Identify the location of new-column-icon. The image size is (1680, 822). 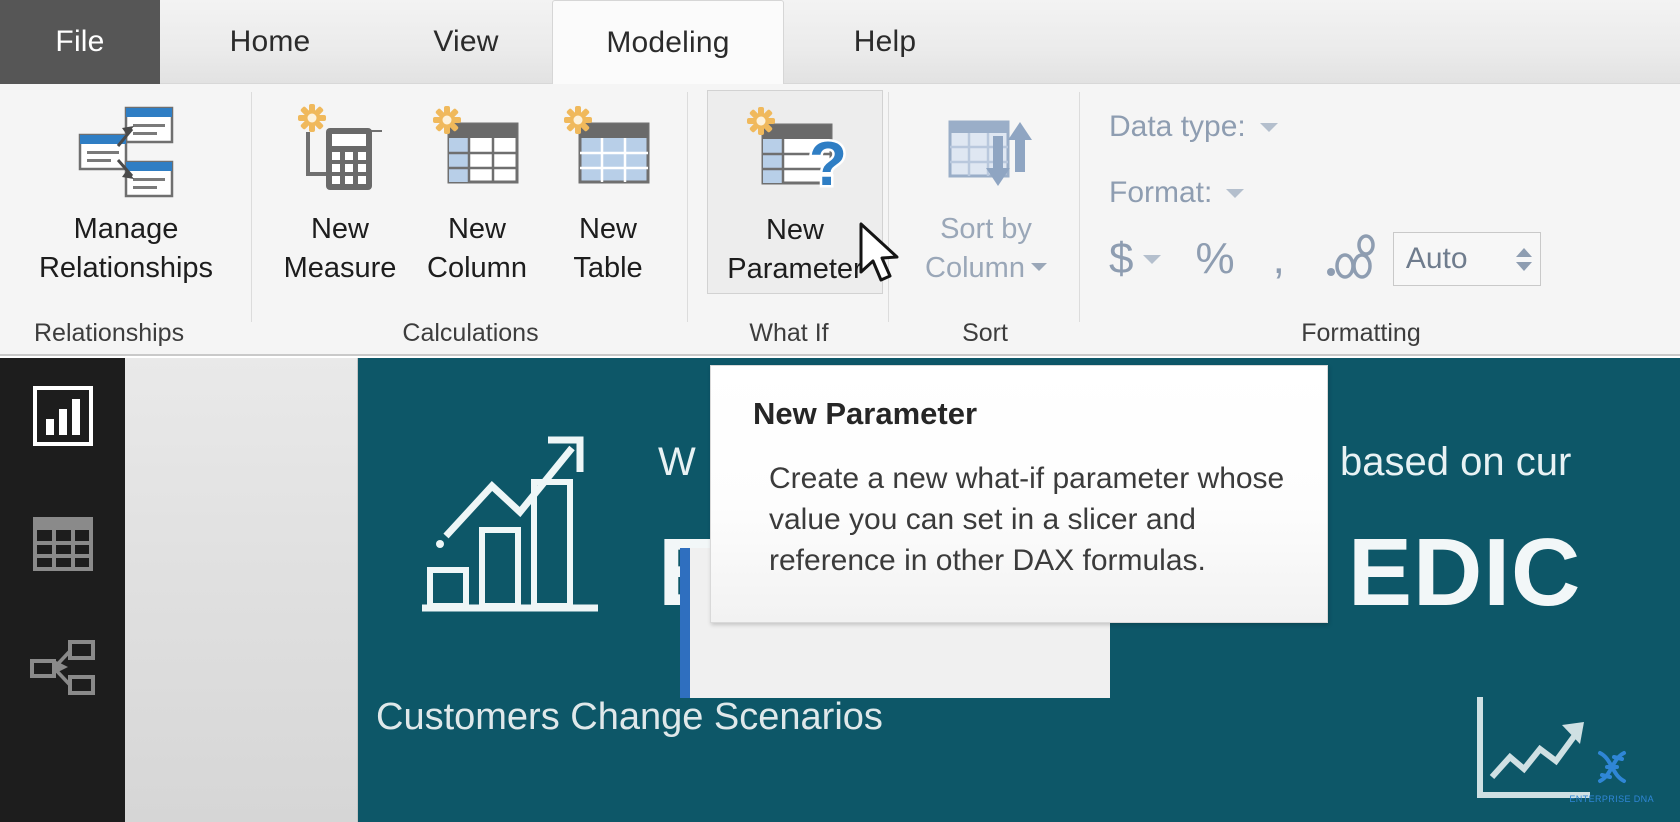
(477, 152).